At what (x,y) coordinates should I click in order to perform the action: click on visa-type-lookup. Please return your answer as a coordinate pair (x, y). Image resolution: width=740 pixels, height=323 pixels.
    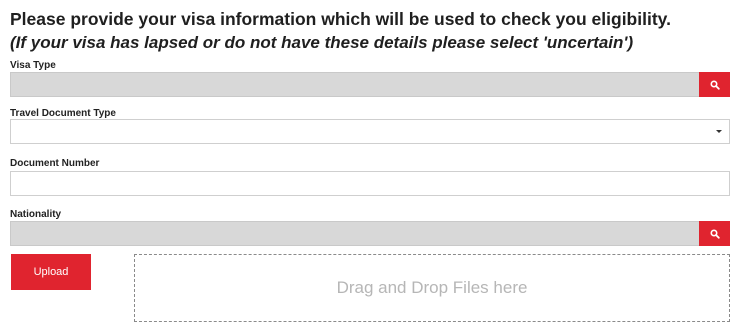
    Looking at the image, I should click on (370, 84).